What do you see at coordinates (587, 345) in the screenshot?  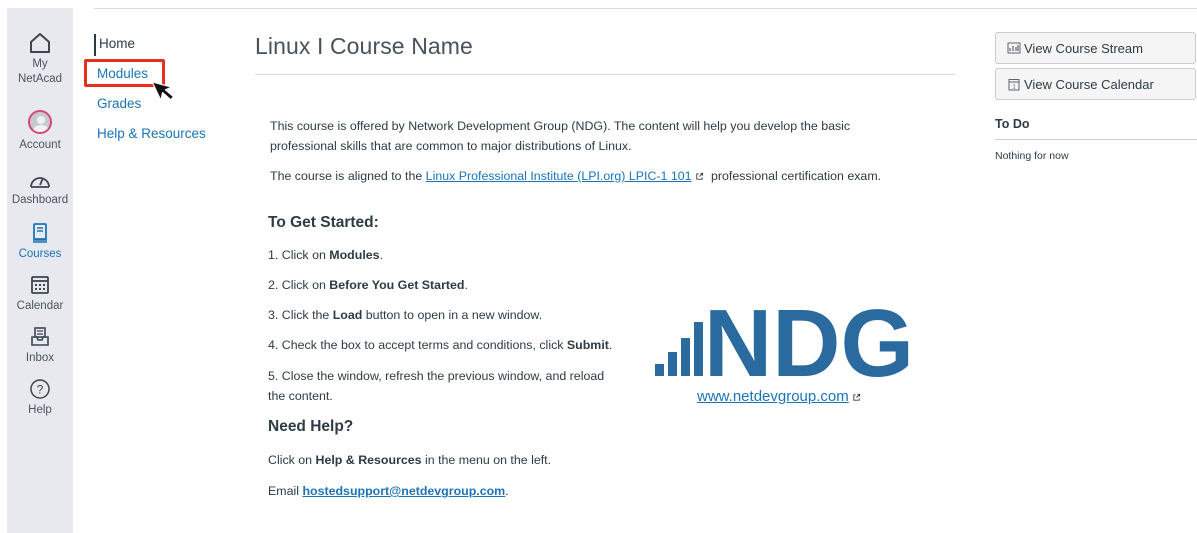 I see `step-4-bold: Submit` at bounding box center [587, 345].